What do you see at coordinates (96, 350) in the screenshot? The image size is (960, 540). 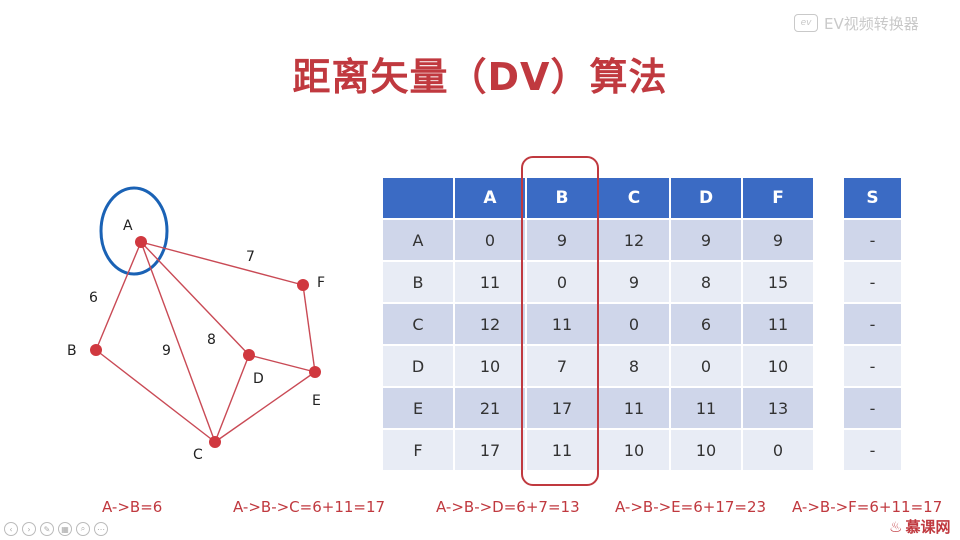 I see `node-B` at bounding box center [96, 350].